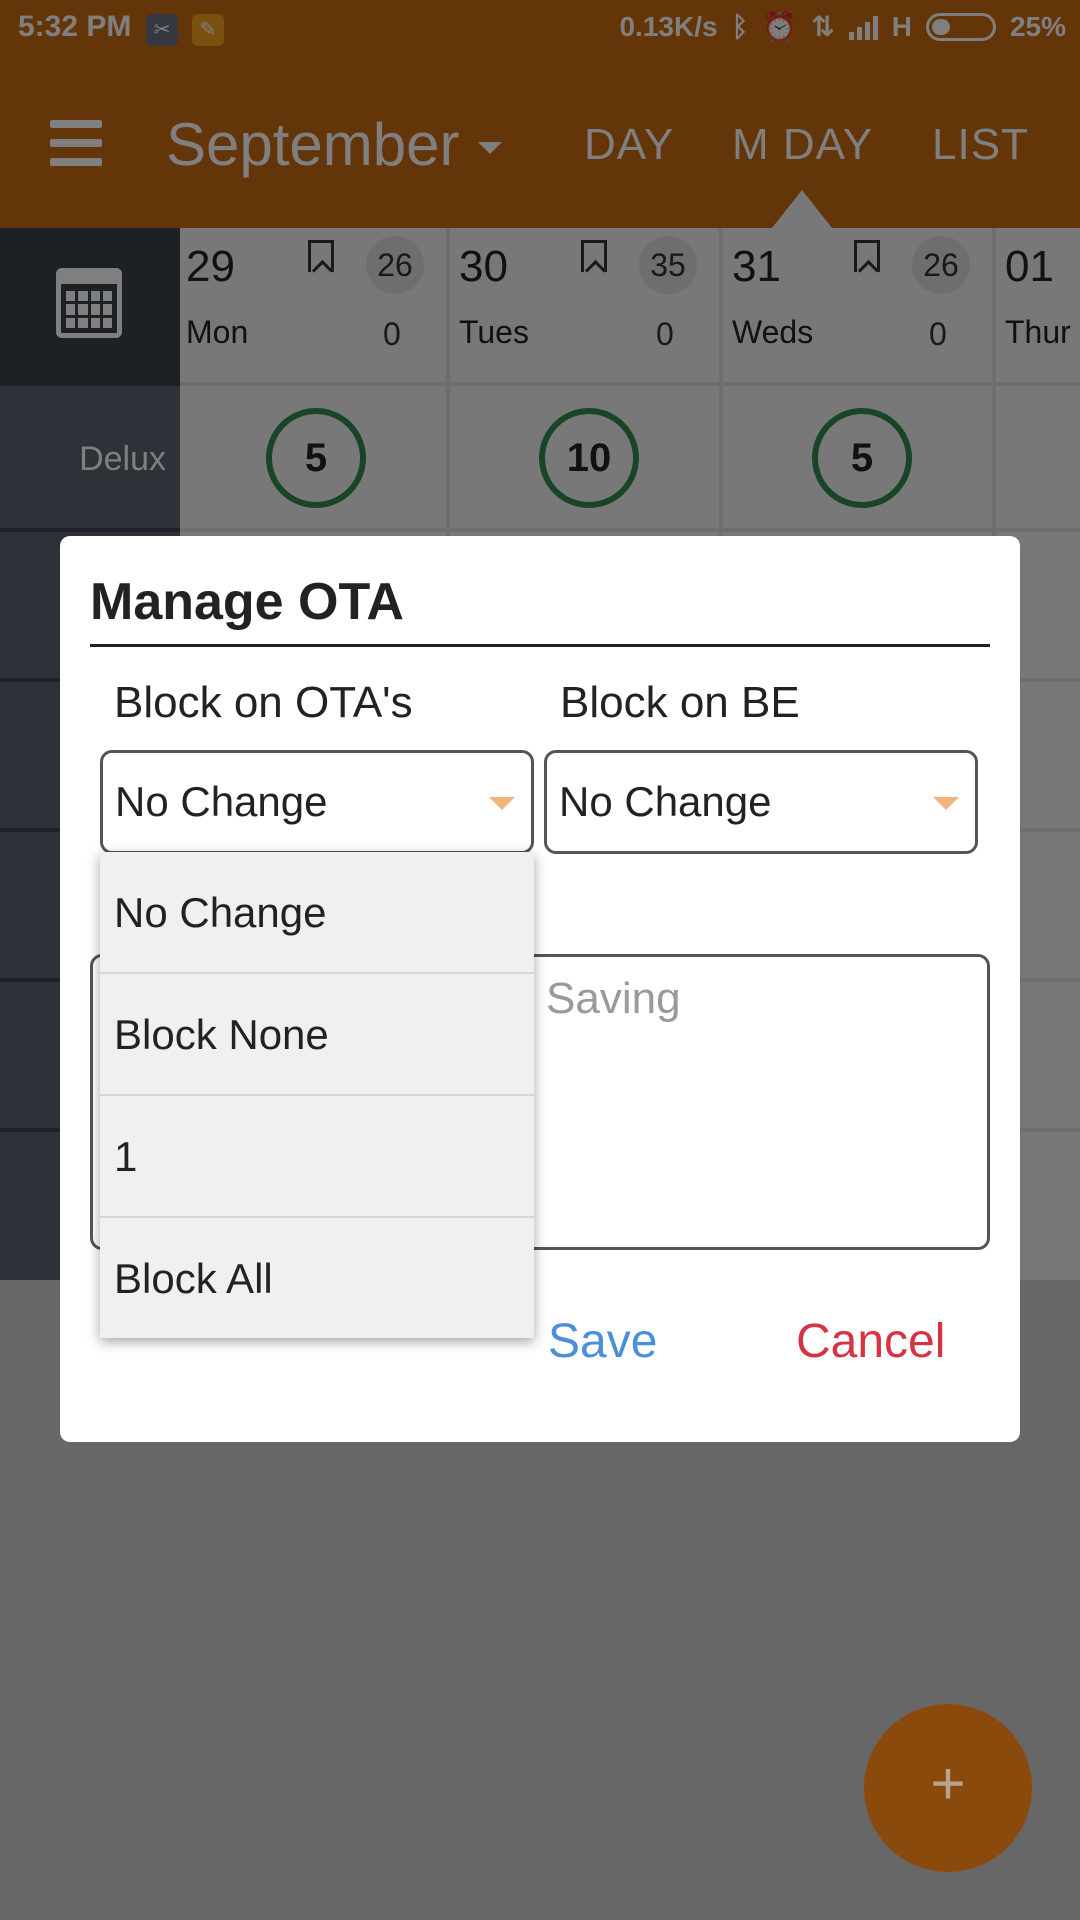 The width and height of the screenshot is (1080, 1920). What do you see at coordinates (665, 801) in the screenshot?
I see `be-select-value: No Change` at bounding box center [665, 801].